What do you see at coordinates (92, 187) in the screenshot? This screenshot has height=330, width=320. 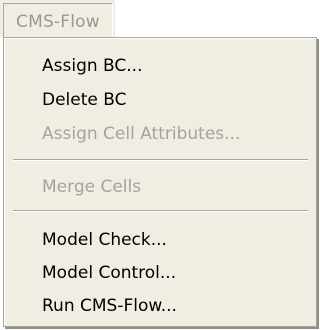 I see `menu-item-label: Merge Cells` at bounding box center [92, 187].